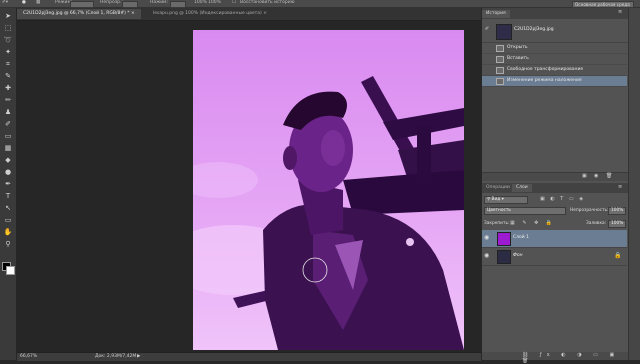 The width and height of the screenshot is (640, 364). What do you see at coordinates (596, 223) in the screenshot?
I see `fill-label: Заливка:` at bounding box center [596, 223].